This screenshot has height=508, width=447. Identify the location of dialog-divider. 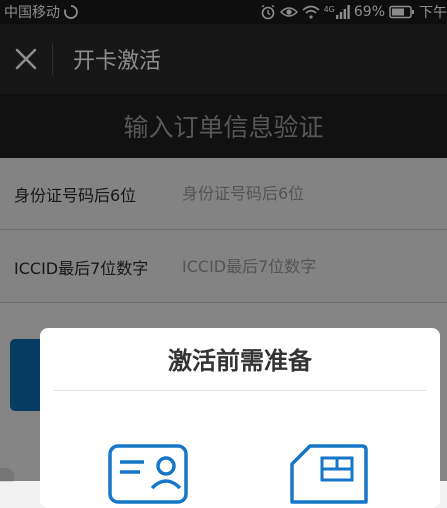
(240, 390).